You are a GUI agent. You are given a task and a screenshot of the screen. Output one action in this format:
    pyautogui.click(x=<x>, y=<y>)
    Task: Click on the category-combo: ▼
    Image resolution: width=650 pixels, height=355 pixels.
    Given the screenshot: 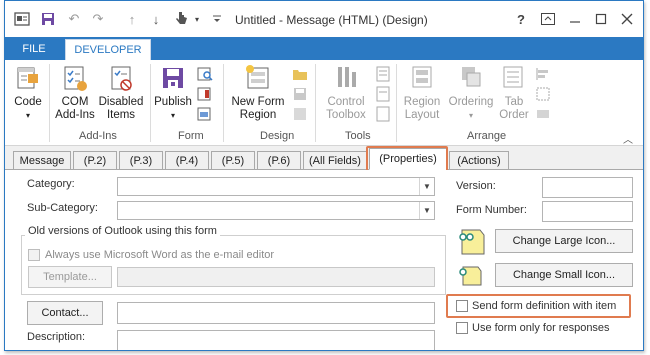 What is the action you would take?
    pyautogui.click(x=276, y=186)
    